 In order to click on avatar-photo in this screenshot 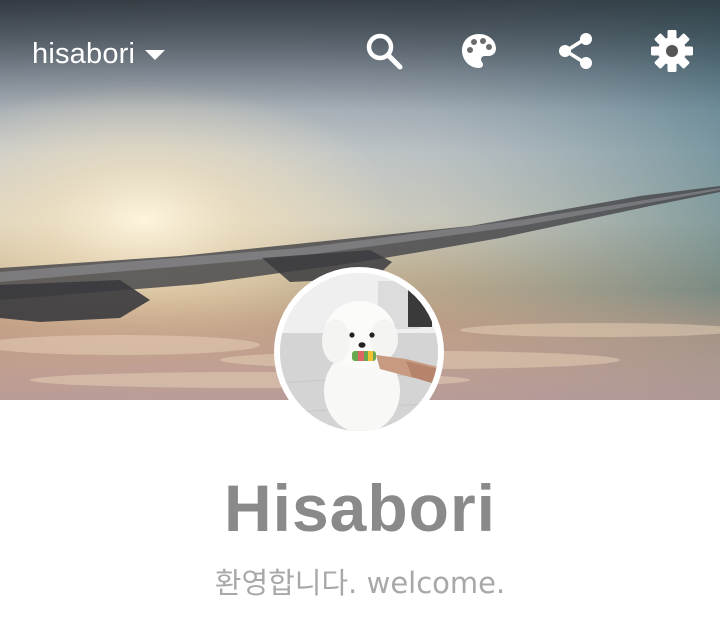, I will do `click(359, 352)`.